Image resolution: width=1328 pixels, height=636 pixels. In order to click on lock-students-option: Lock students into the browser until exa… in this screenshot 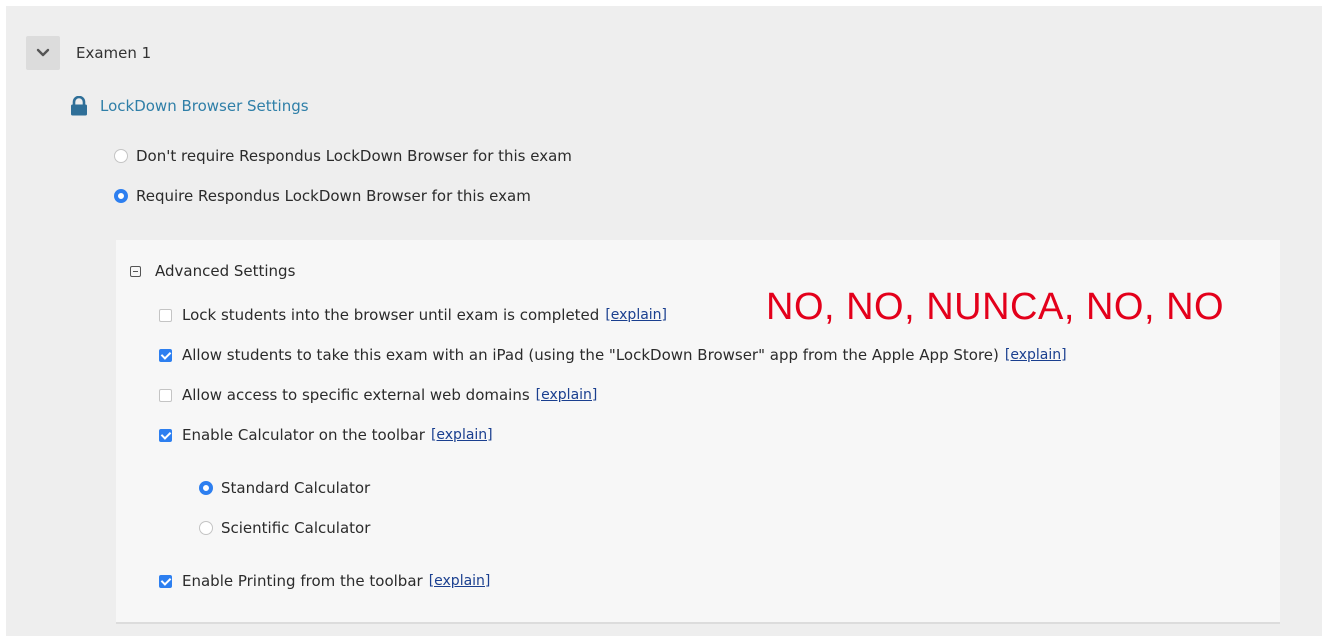, I will do `click(413, 315)`.